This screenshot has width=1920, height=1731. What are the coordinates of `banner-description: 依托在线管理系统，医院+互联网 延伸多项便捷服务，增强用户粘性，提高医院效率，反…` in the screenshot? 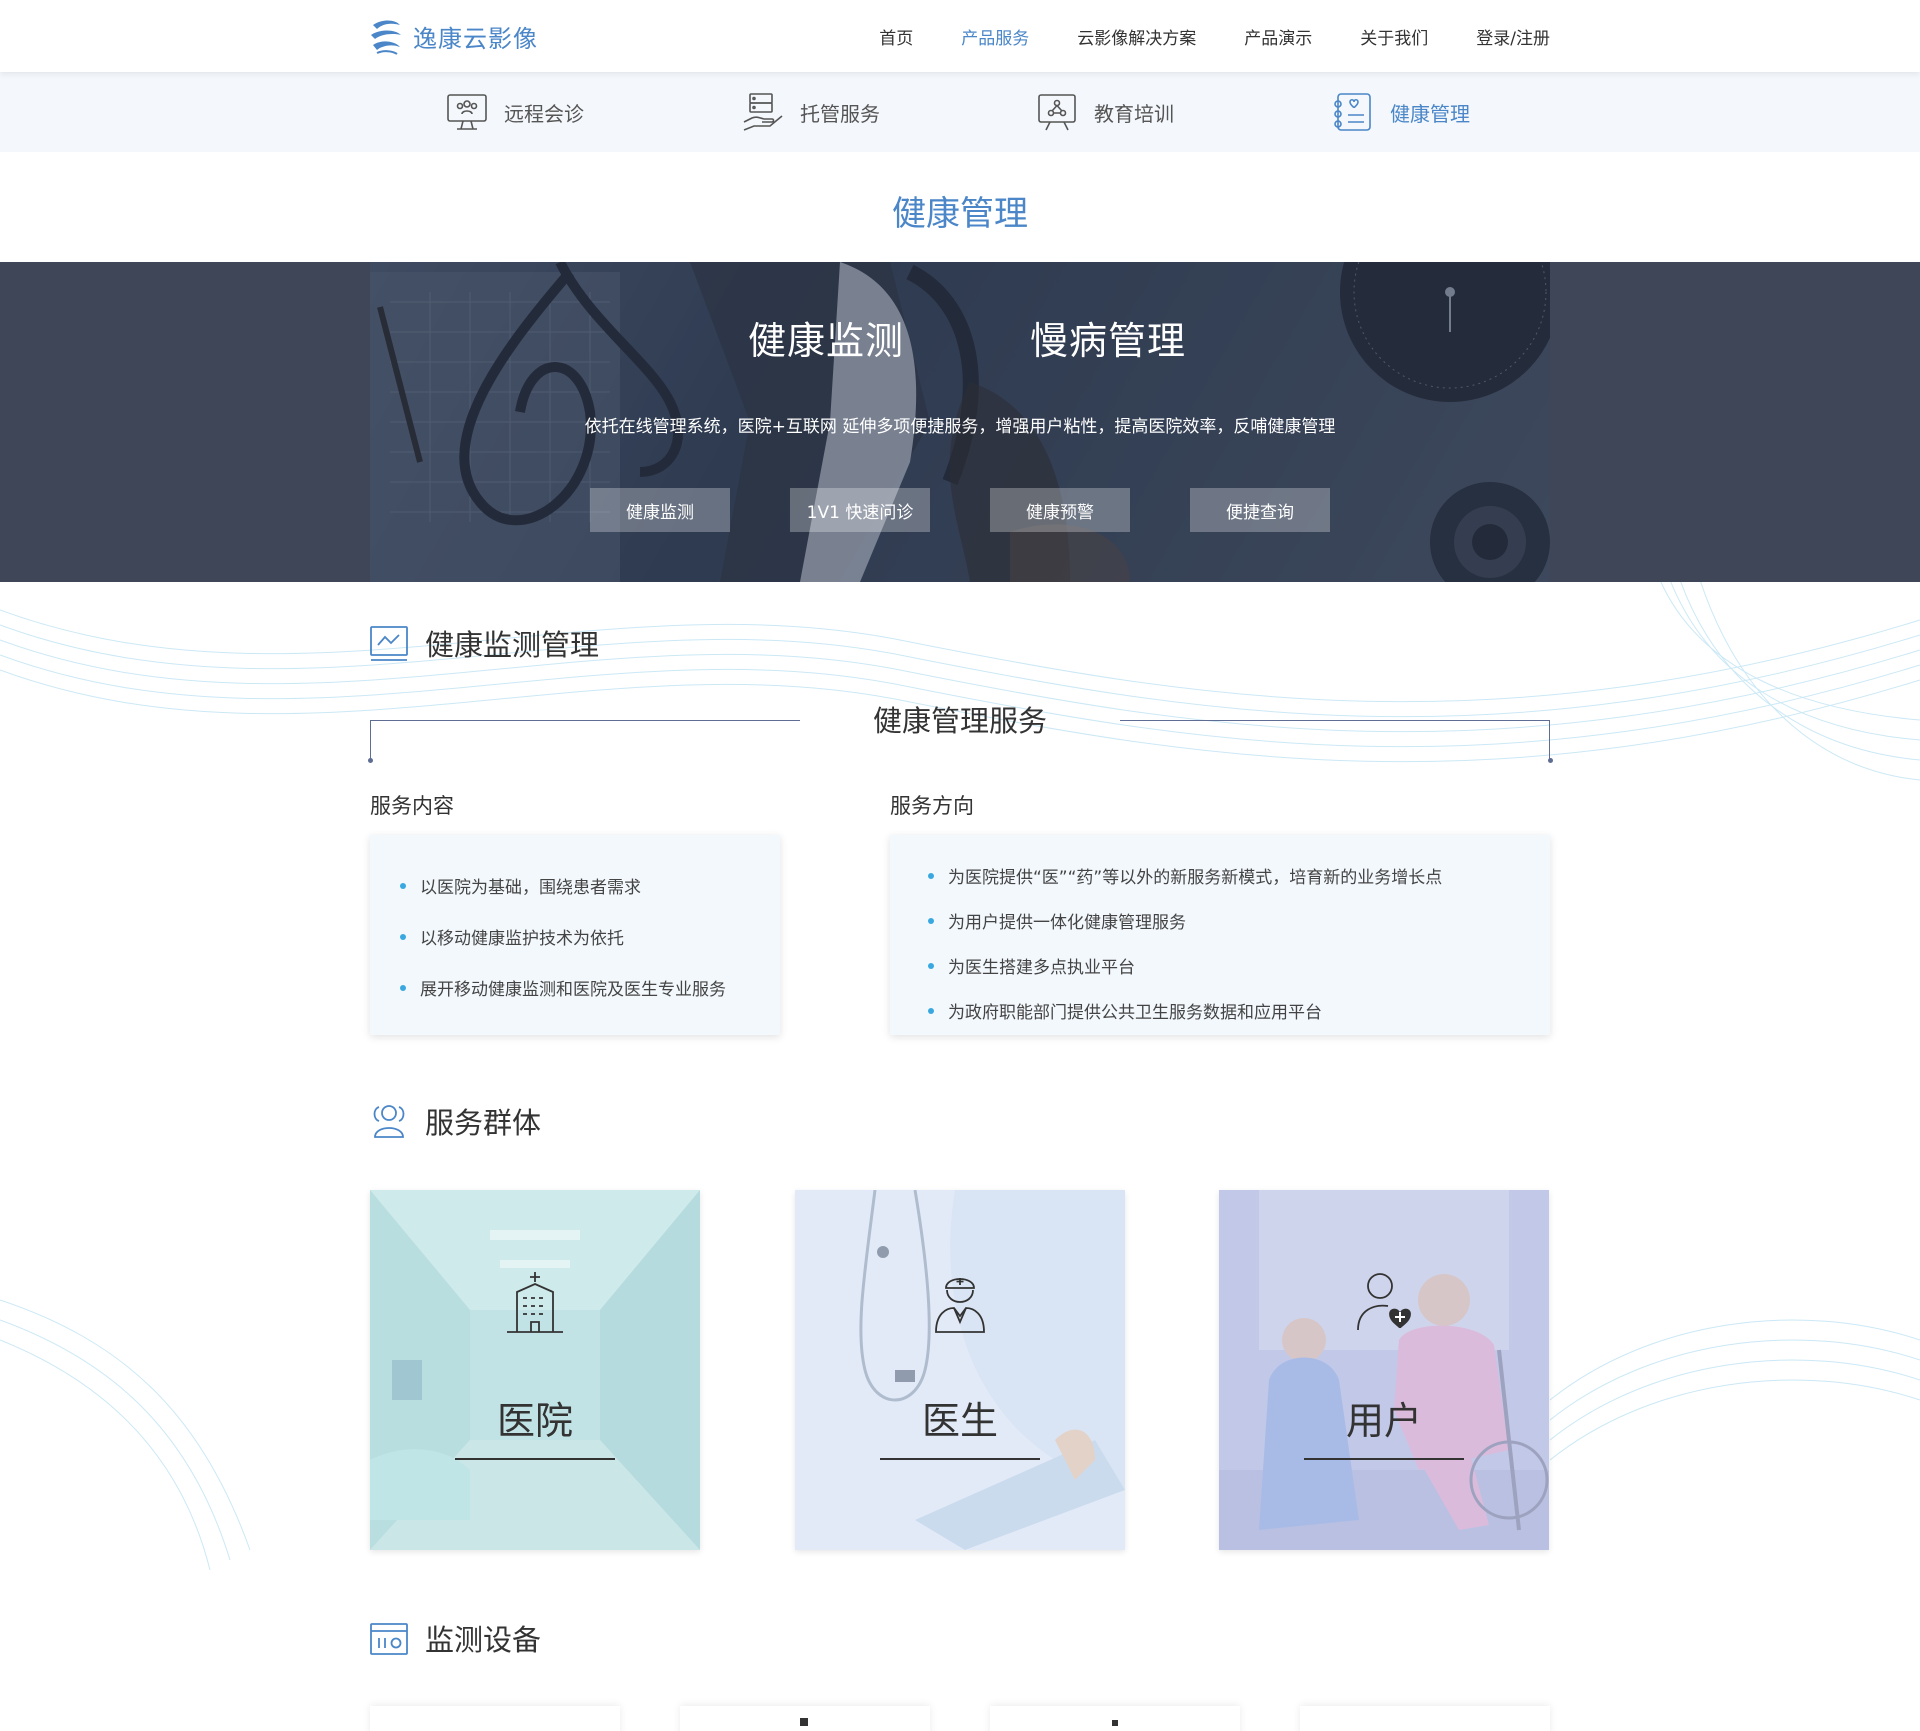 It's located at (960, 427).